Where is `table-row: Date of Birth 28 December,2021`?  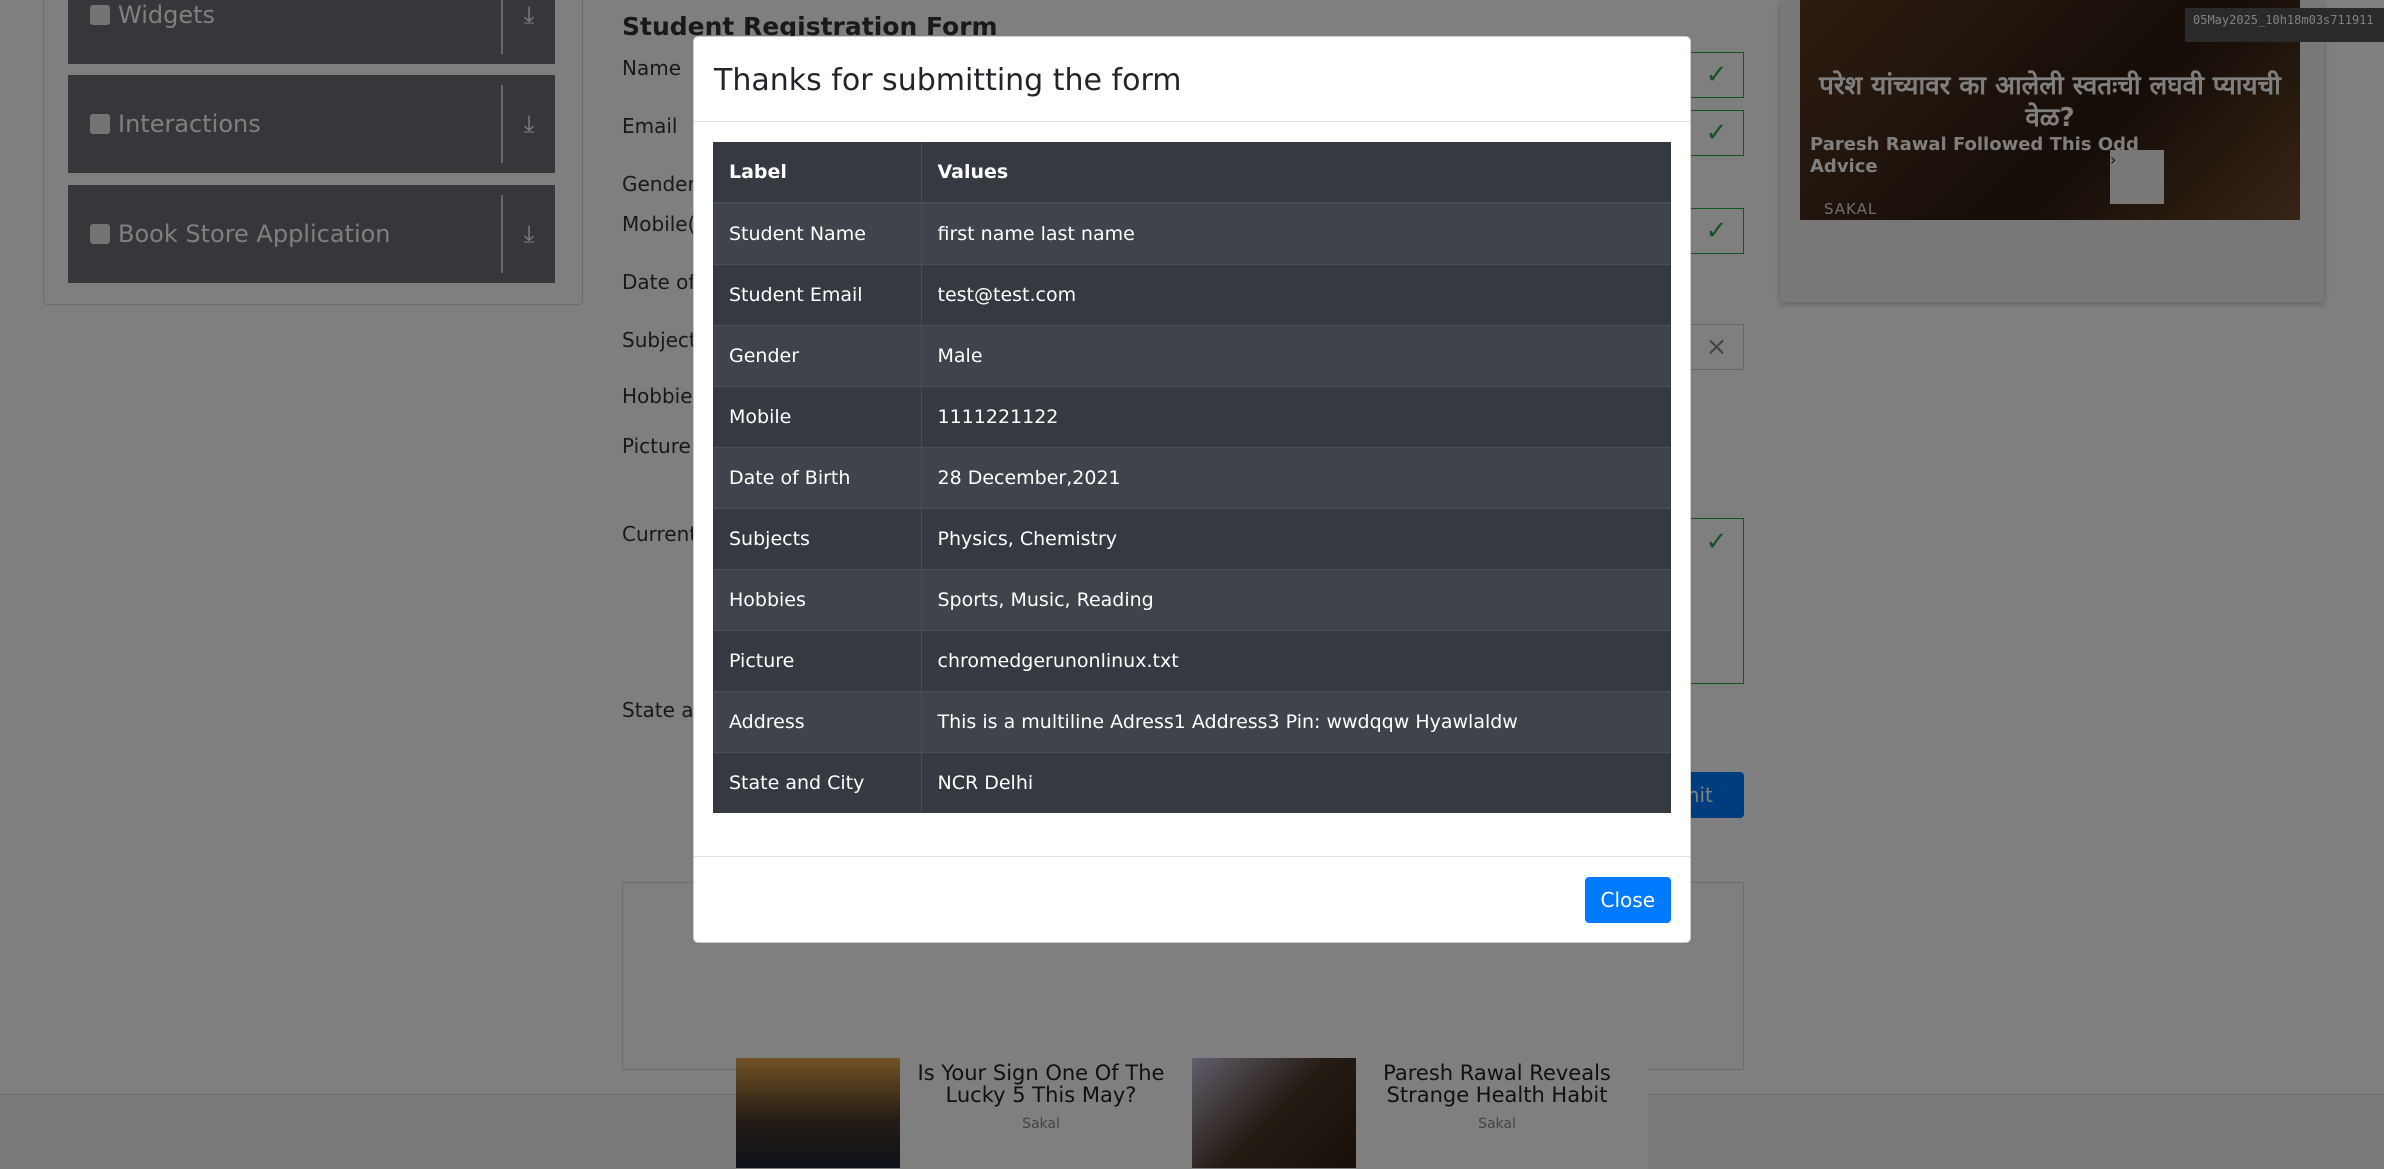 table-row: Date of Birth 28 December,2021 is located at coordinates (1192, 477).